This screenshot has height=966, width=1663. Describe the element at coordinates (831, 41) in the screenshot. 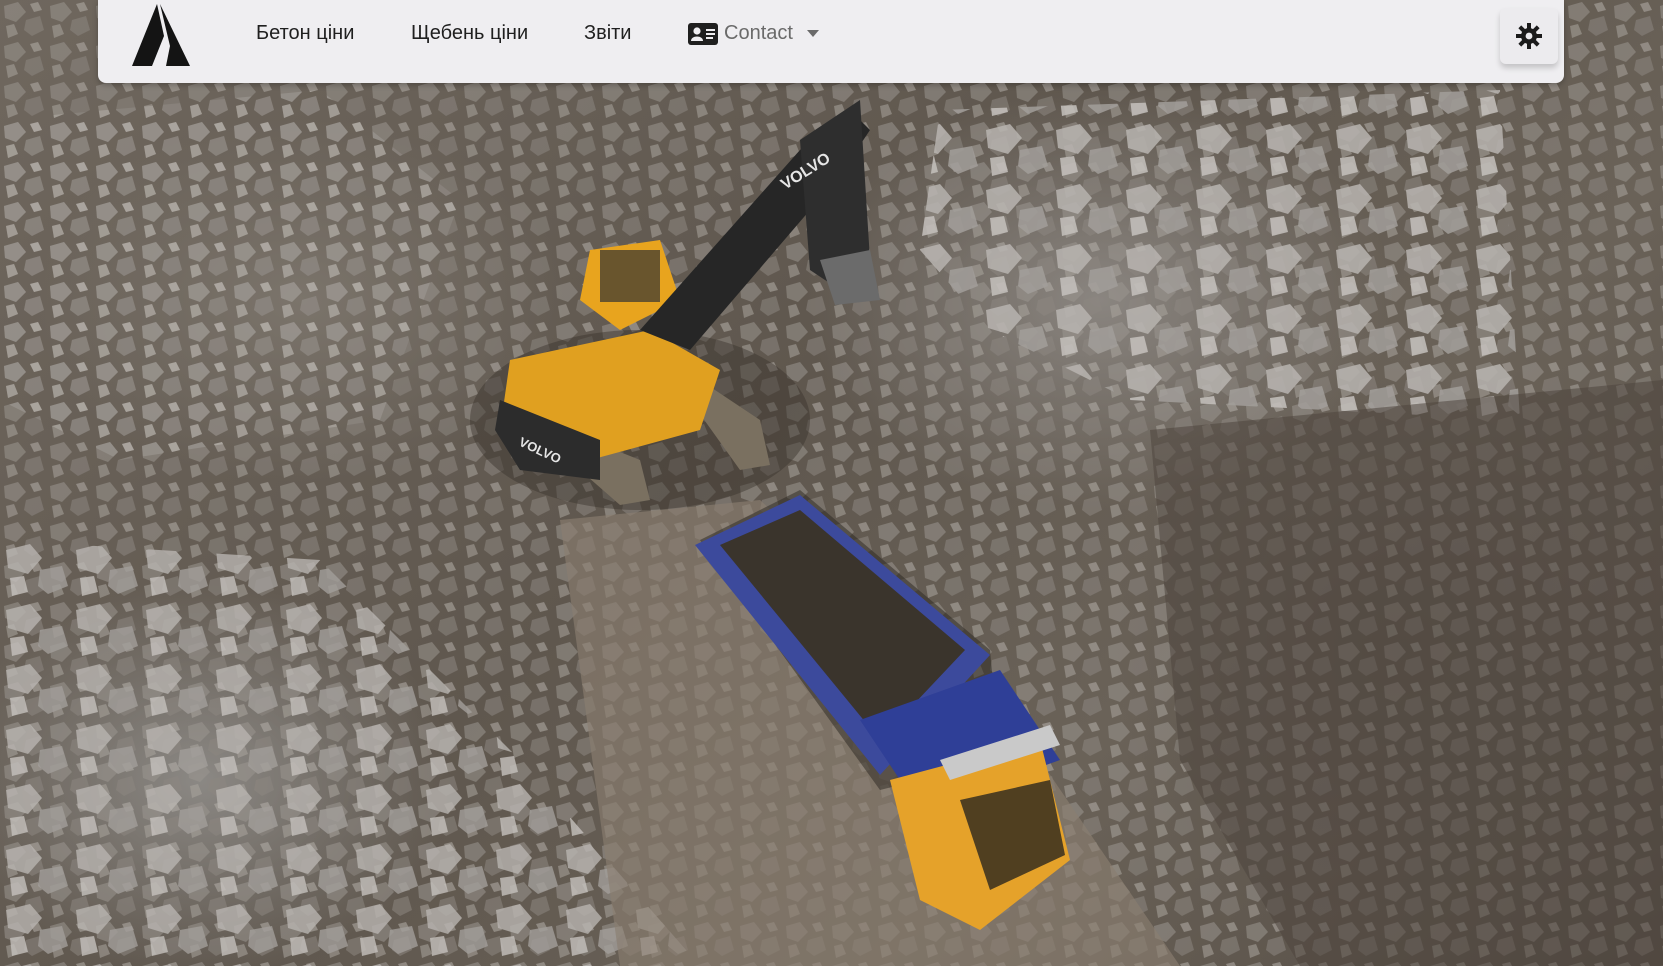

I see `navbar: Бетон ціни Щебень ціни Звіти Contact` at that location.